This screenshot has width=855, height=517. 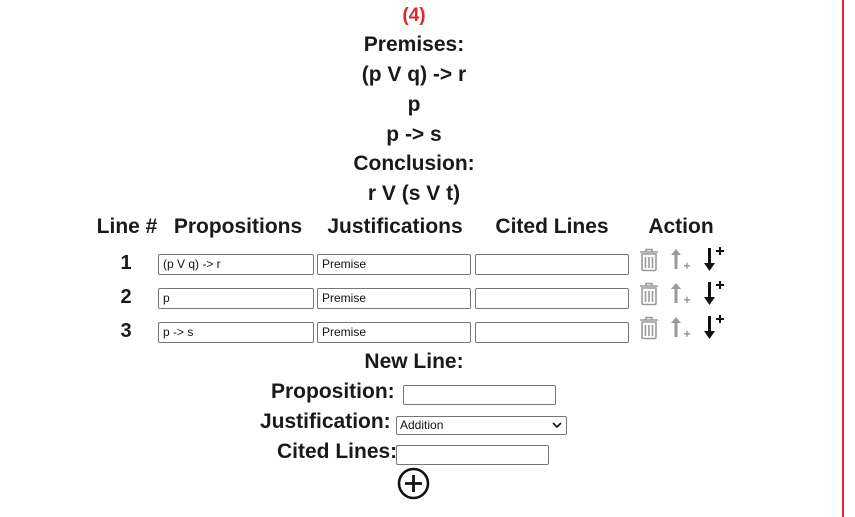 What do you see at coordinates (414, 134) in the screenshot?
I see `premise-3: p -> s` at bounding box center [414, 134].